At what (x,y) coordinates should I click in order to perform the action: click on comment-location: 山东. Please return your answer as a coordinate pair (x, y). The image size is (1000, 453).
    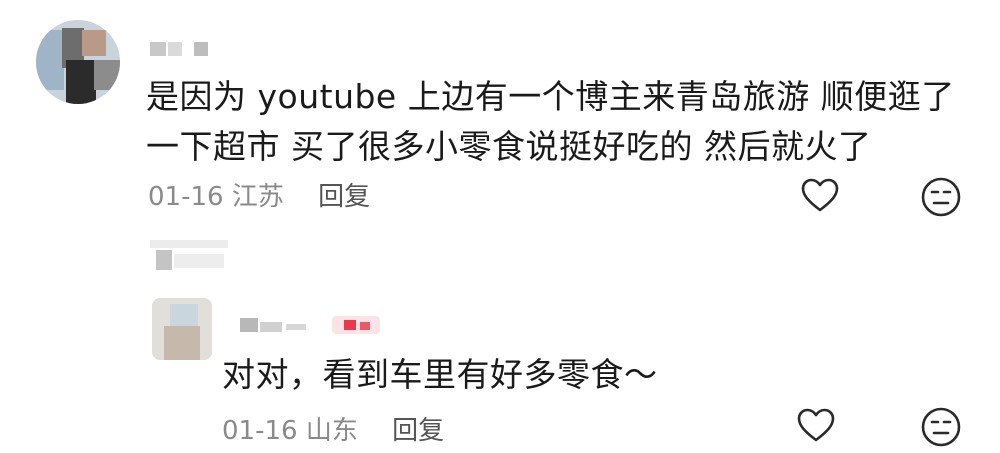
    Looking at the image, I should click on (331, 431).